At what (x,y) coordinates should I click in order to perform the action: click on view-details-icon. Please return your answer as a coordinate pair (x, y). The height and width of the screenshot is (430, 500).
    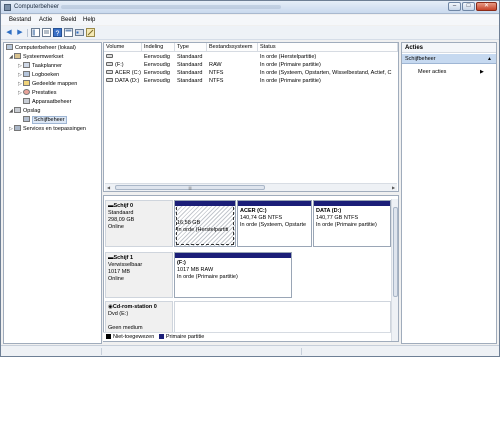
    Looking at the image, I should click on (68, 33).